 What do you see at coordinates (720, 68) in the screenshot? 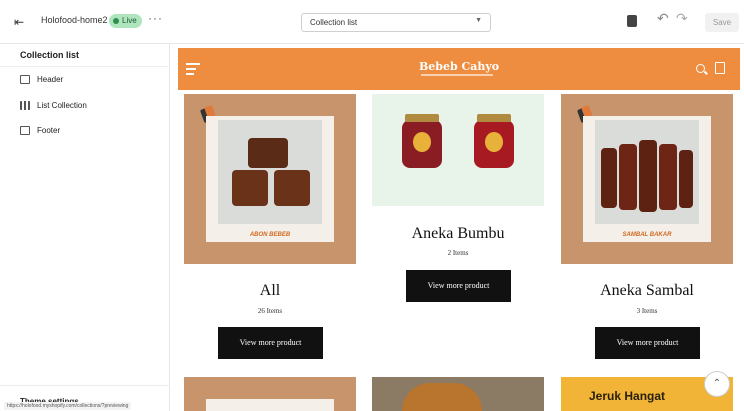
I see `cart-icon` at bounding box center [720, 68].